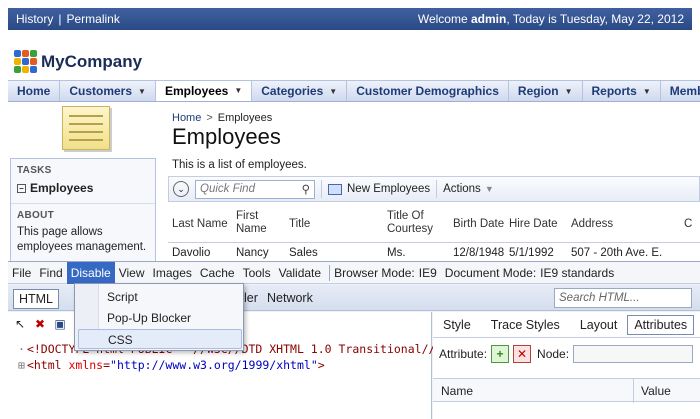 Image resolution: width=700 pixels, height=419 pixels. Describe the element at coordinates (34, 19) in the screenshot. I see `history-link: History` at that location.